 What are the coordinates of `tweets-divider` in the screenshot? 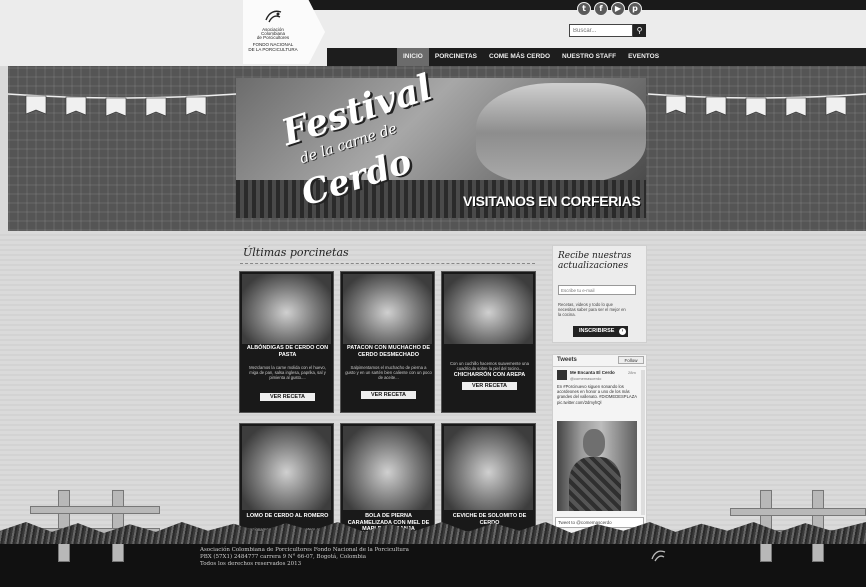 It's located at (599, 366).